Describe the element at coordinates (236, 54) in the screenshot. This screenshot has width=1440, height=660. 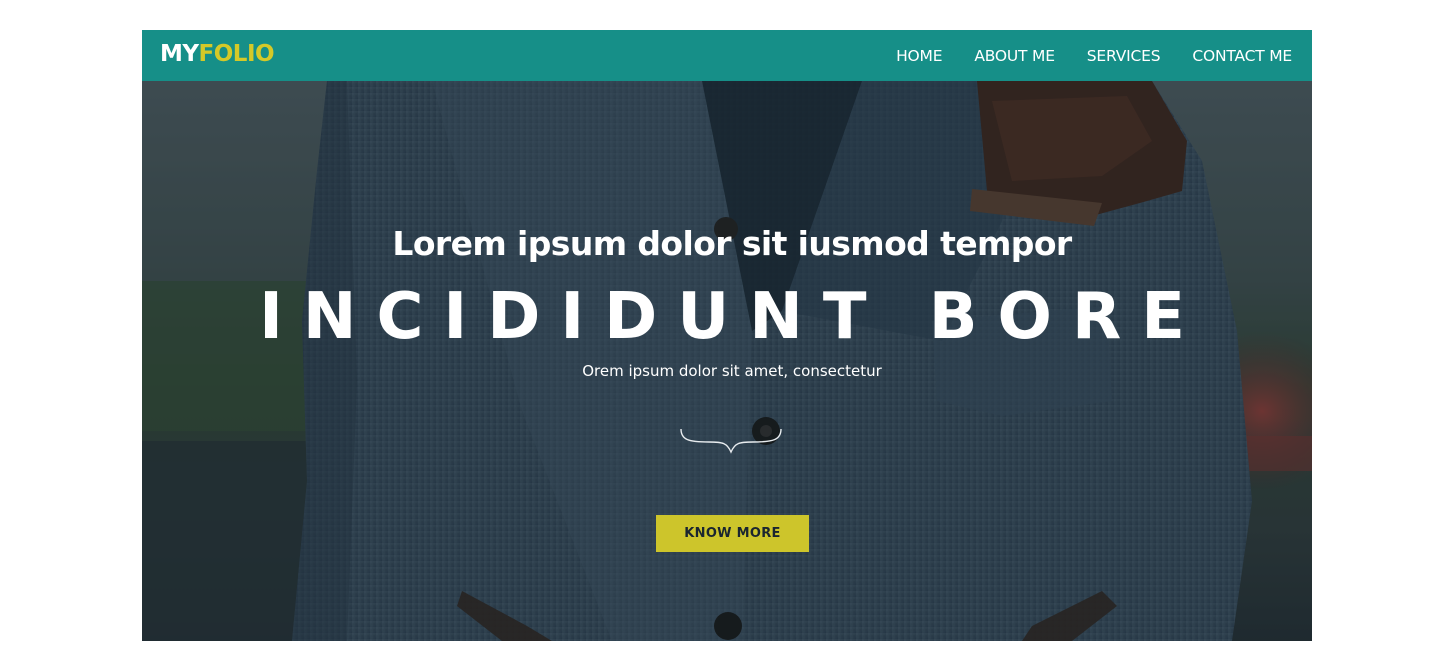
I see `brand-suffix: FOLIO` at that location.